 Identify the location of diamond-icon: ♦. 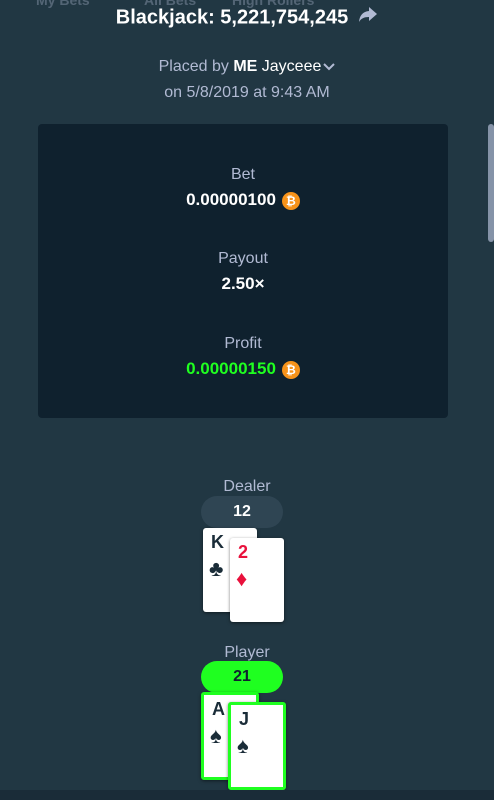
(242, 578).